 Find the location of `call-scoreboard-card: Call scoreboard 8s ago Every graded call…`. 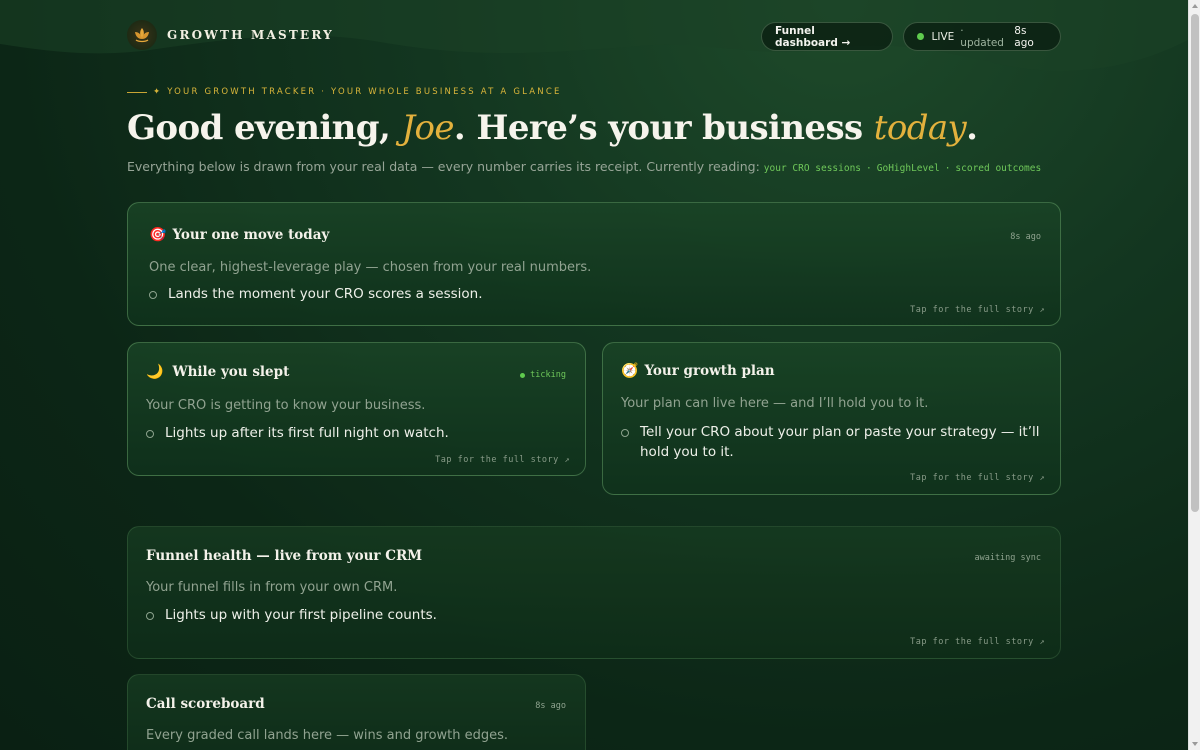

call-scoreboard-card: Call scoreboard 8s ago Every graded call… is located at coordinates (356, 712).